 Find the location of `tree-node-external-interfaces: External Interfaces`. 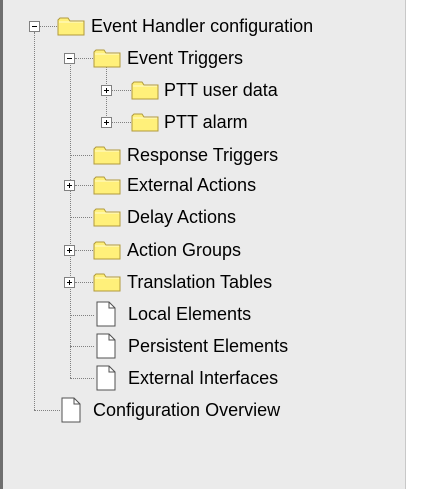

tree-node-external-interfaces: External Interfaces is located at coordinates (200, 378).